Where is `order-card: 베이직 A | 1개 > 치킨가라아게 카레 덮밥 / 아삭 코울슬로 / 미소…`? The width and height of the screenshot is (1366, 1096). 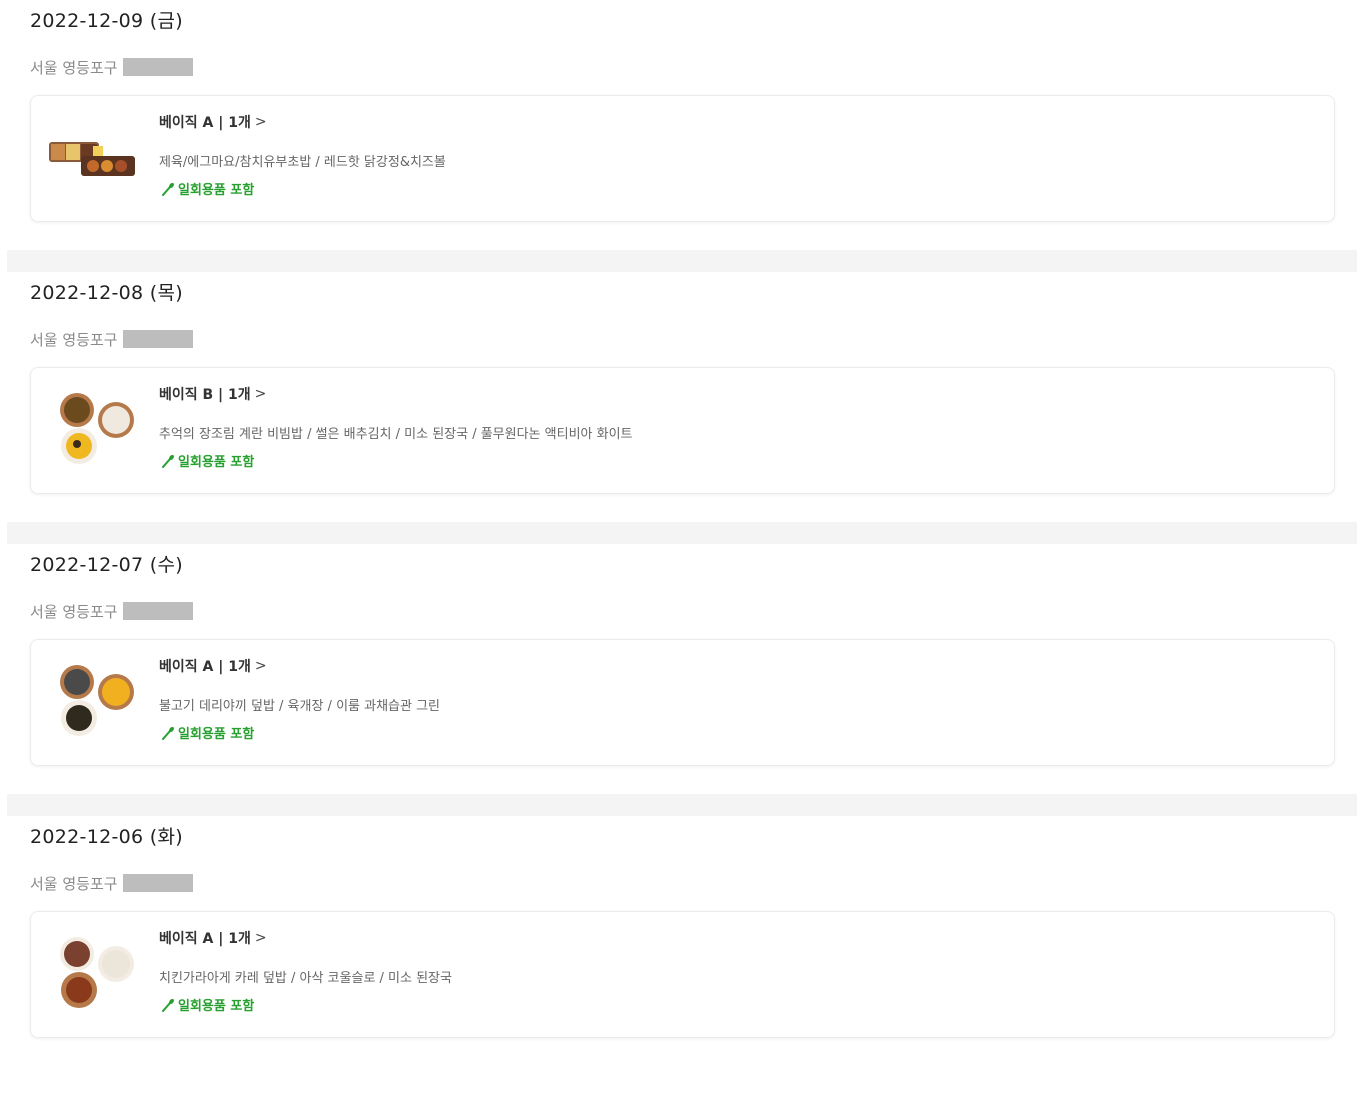
order-card: 베이직 A | 1개 > 치킨가라아게 카레 덮밥 / 아삭 코울슬로 / 미소… is located at coordinates (682, 974).